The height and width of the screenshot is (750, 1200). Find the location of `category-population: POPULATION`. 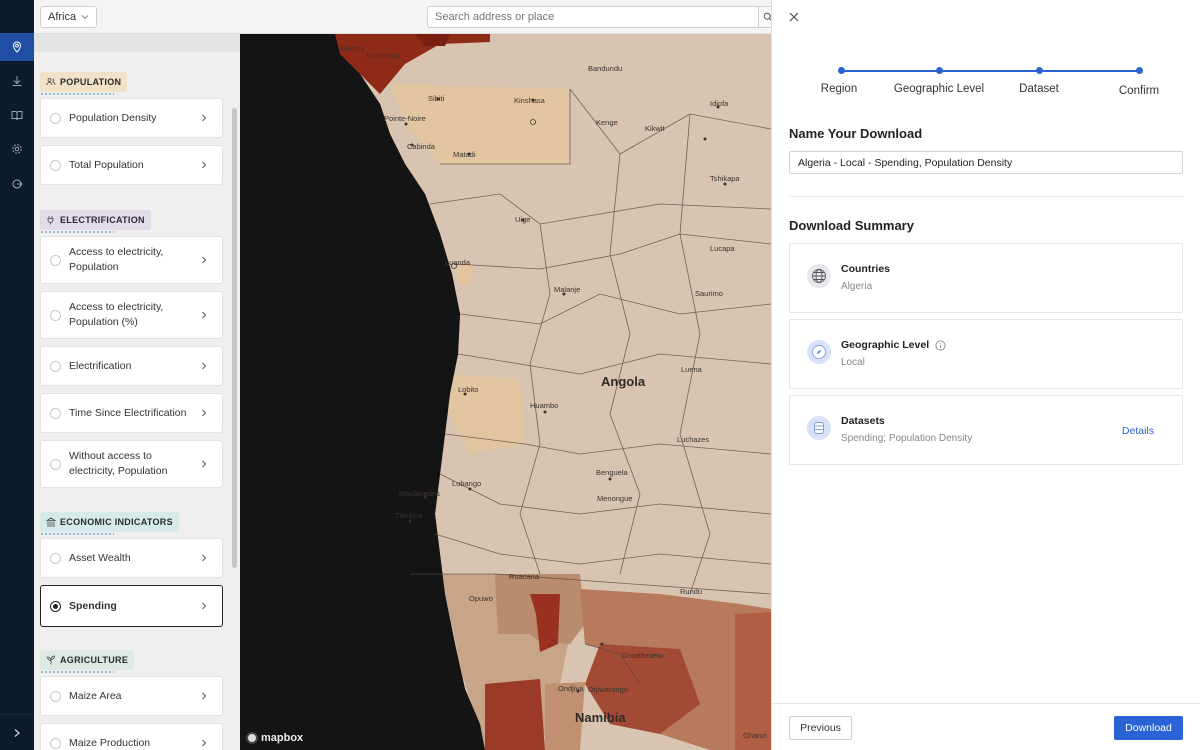

category-population: POPULATION is located at coordinates (84, 82).